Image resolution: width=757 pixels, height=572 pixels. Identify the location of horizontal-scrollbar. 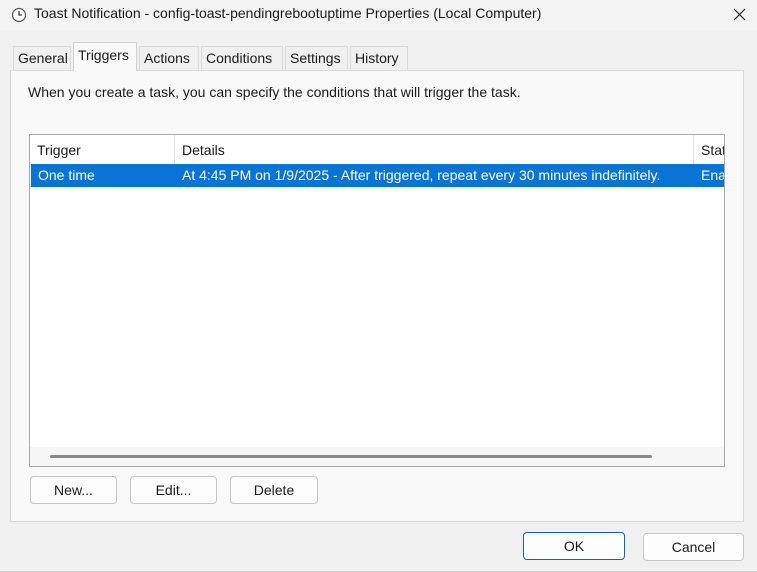
(377, 456).